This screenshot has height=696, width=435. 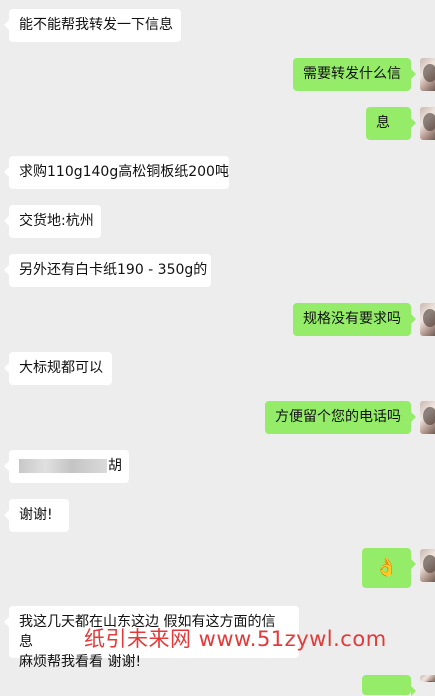 What do you see at coordinates (391, 123) in the screenshot?
I see `message-bubble-outgoing: 息` at bounding box center [391, 123].